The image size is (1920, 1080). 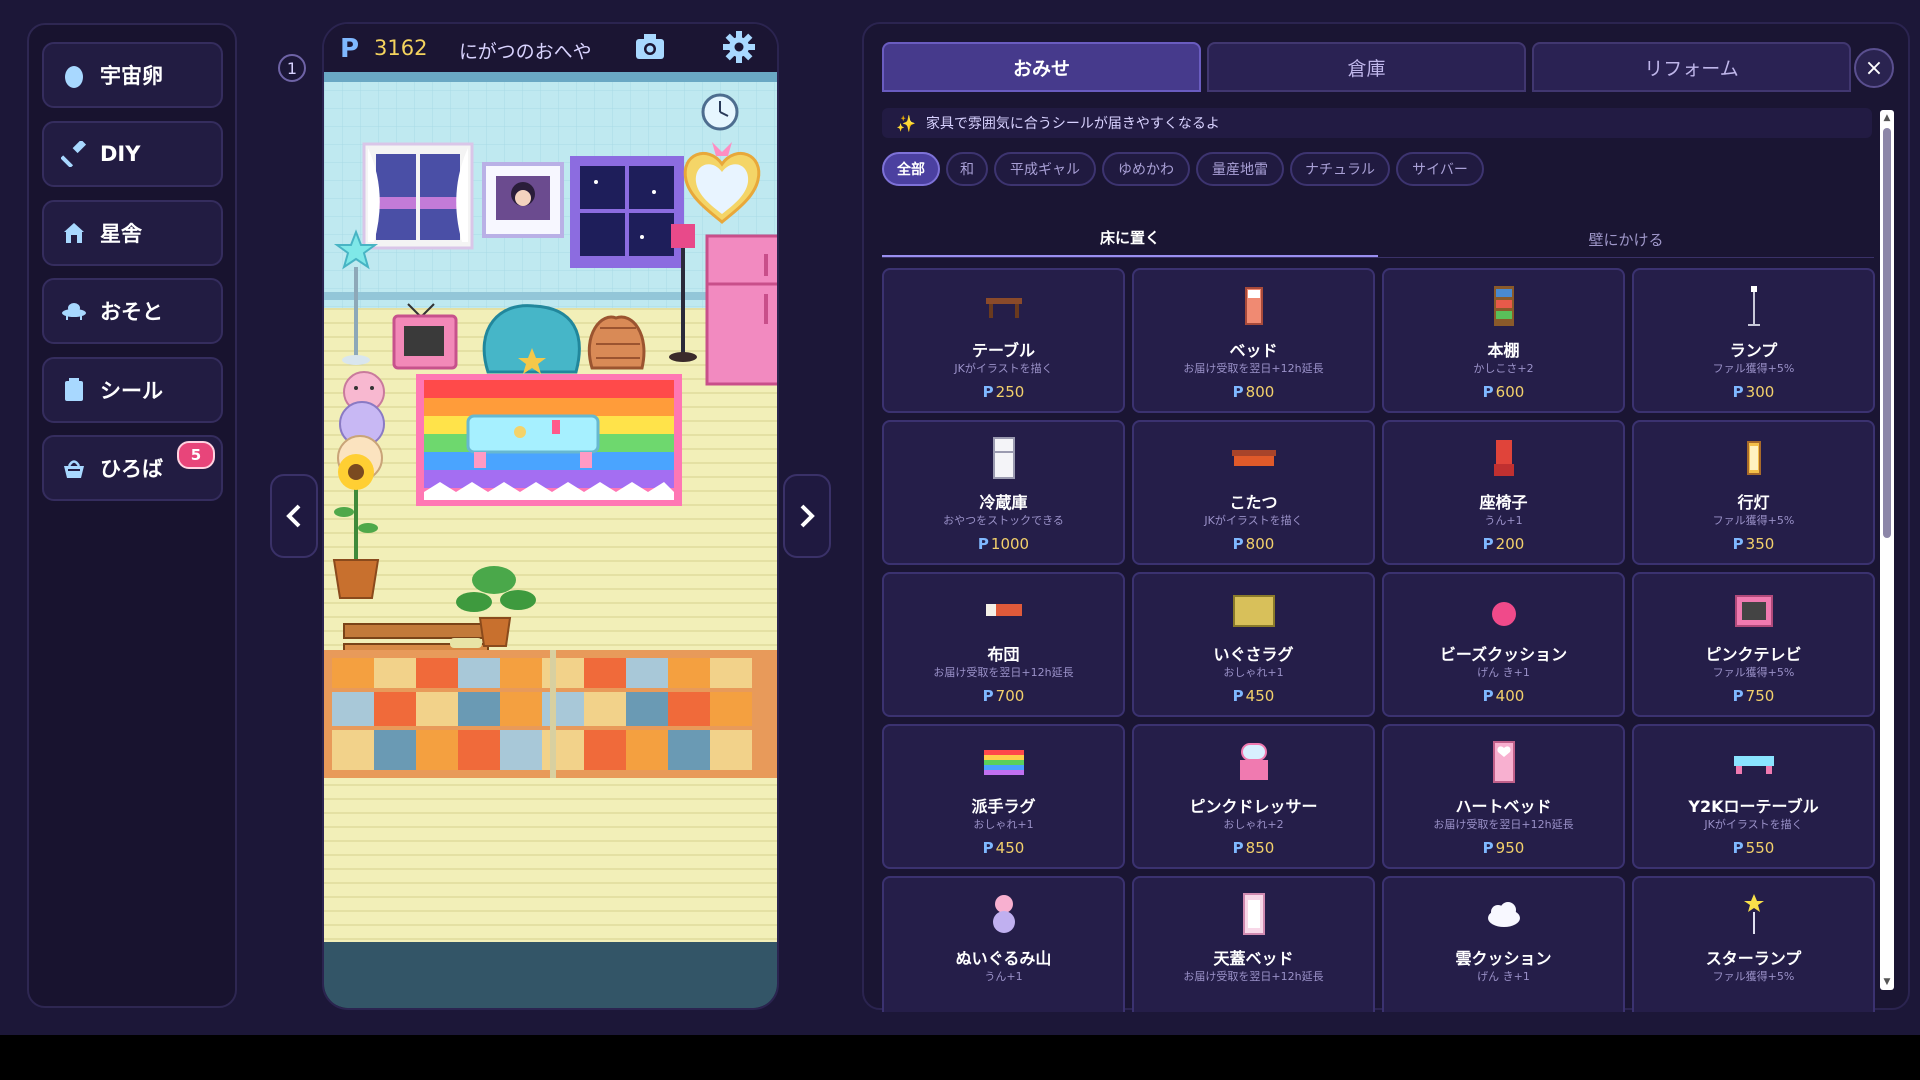 What do you see at coordinates (1753, 350) in the screenshot?
I see `item-name: ランプ` at bounding box center [1753, 350].